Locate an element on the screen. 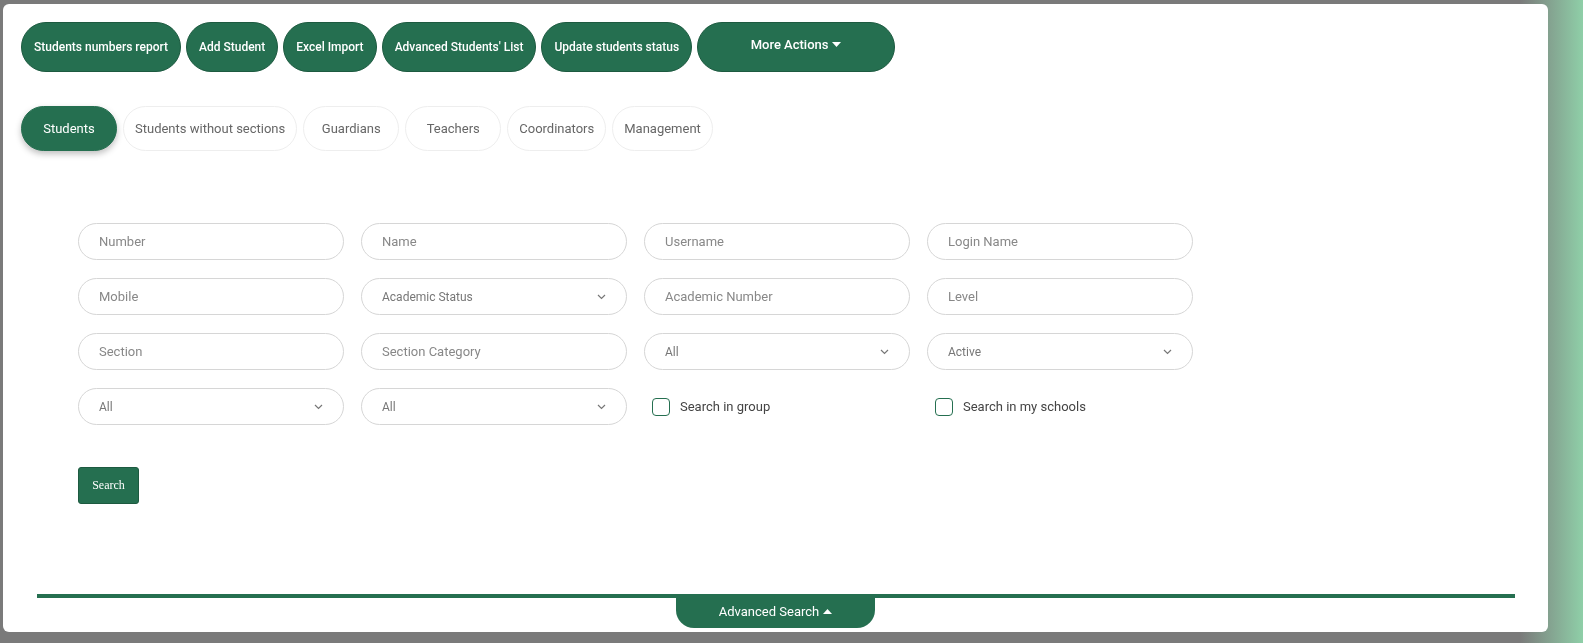 The height and width of the screenshot is (643, 1583). text-field: Mobile is located at coordinates (211, 296).